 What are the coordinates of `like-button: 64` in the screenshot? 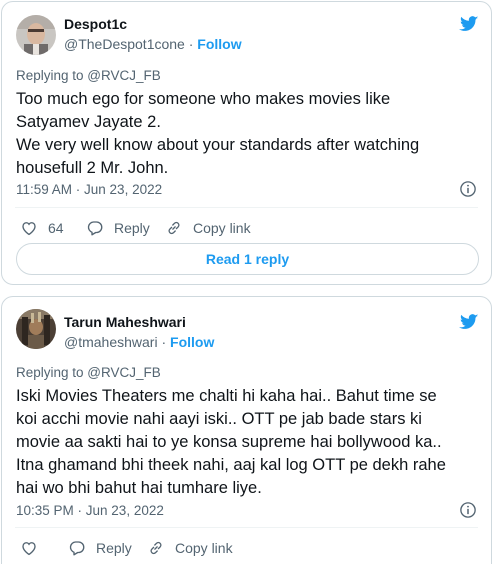 It's located at (42, 228).